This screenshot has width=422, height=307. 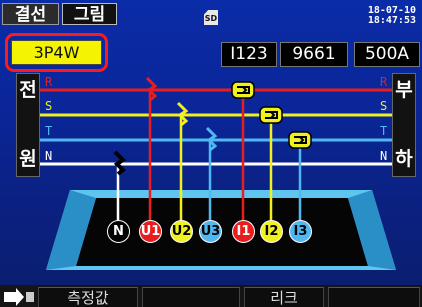 I want to click on terminal-i3: I3, so click(x=300, y=231).